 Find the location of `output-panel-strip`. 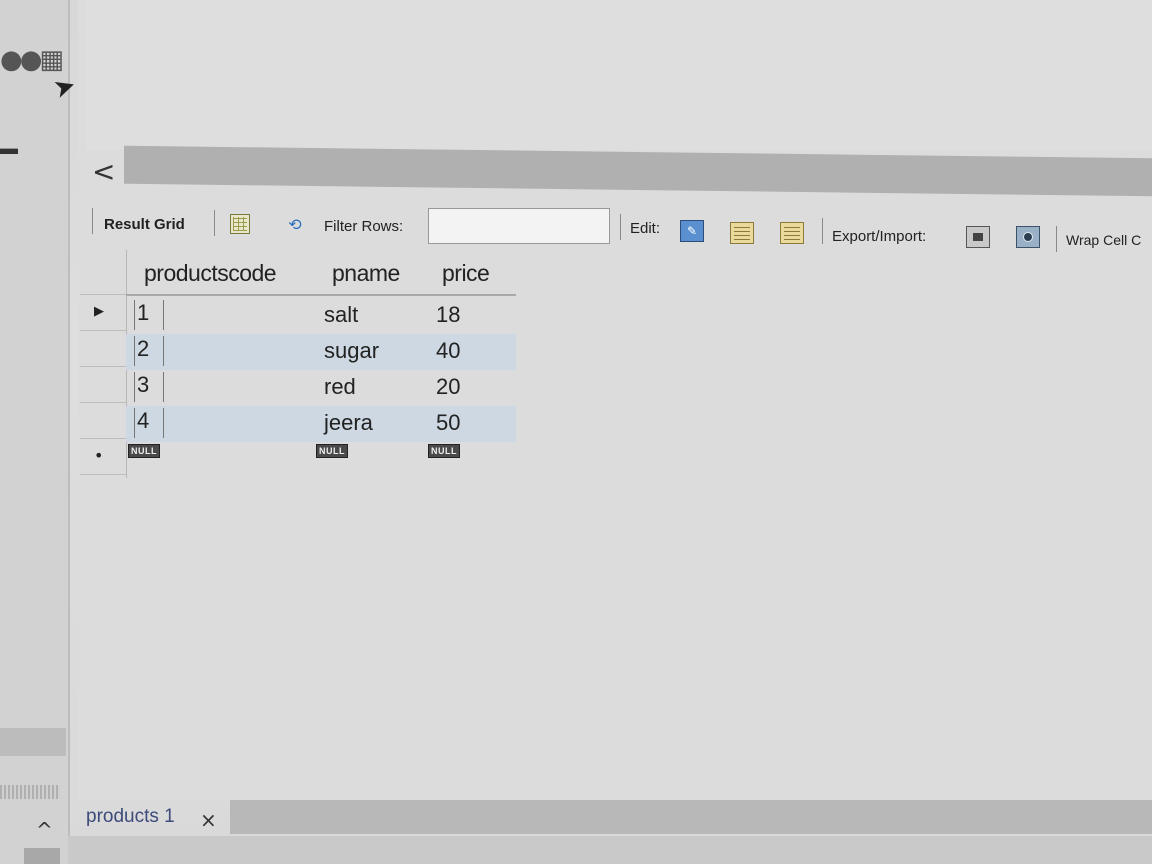

output-panel-strip is located at coordinates (610, 850).